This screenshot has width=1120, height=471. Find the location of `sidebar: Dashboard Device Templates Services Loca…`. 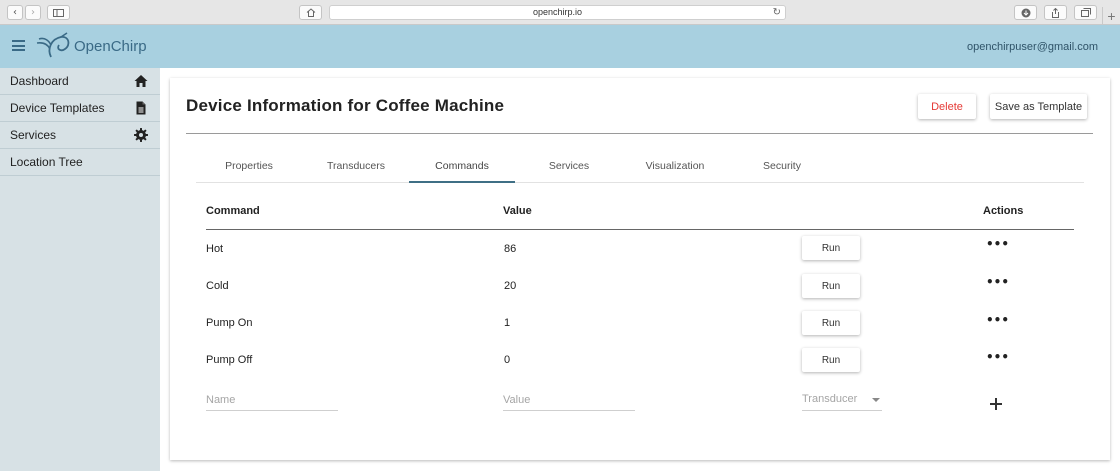

sidebar: Dashboard Device Templates Services Loca… is located at coordinates (80, 269).